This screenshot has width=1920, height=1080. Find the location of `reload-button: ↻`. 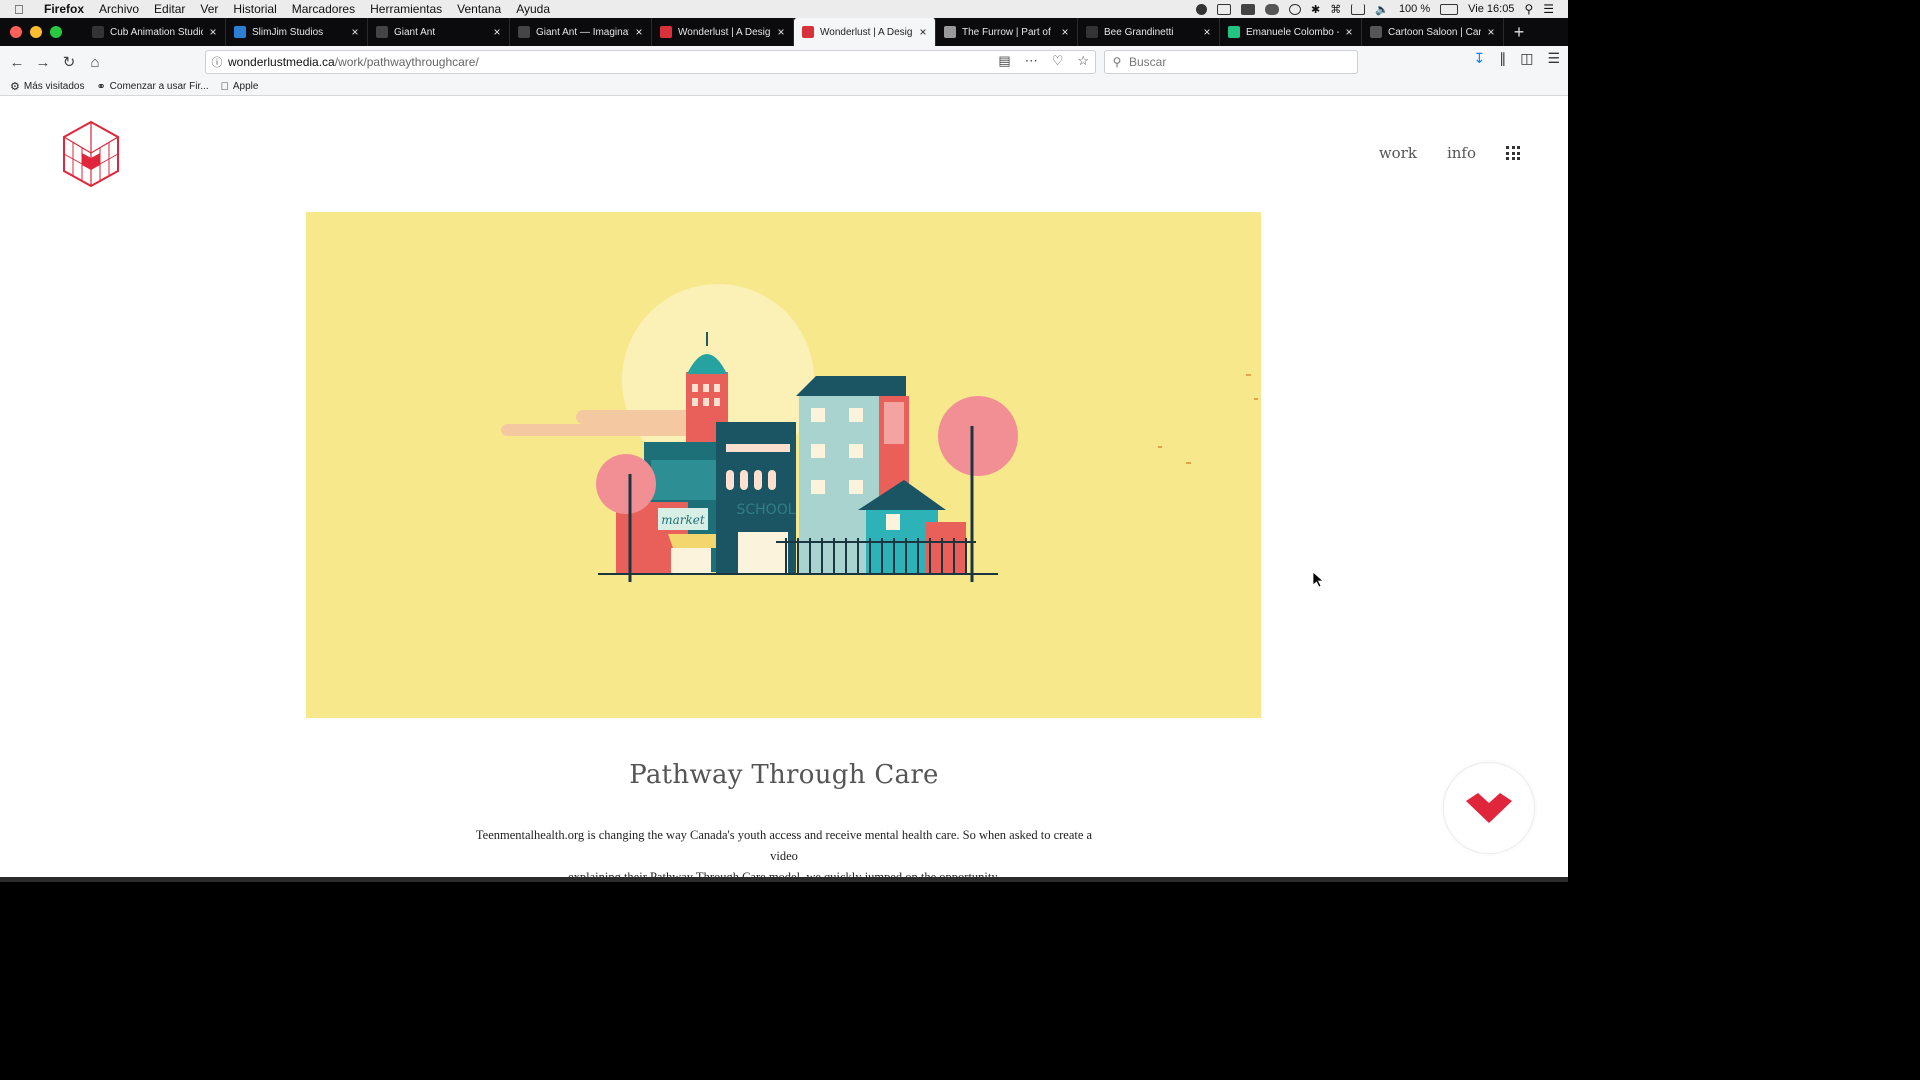

reload-button: ↻ is located at coordinates (69, 62).